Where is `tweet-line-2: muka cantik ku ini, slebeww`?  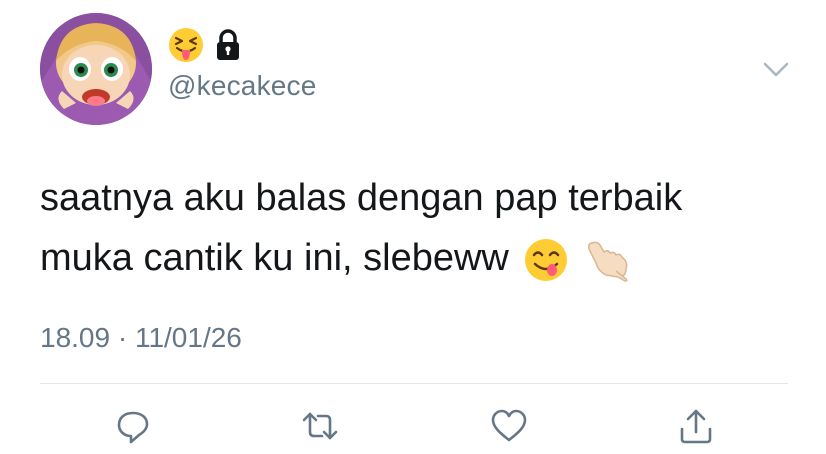 tweet-line-2: muka cantik ku ini, slebeww is located at coordinates (420, 258).